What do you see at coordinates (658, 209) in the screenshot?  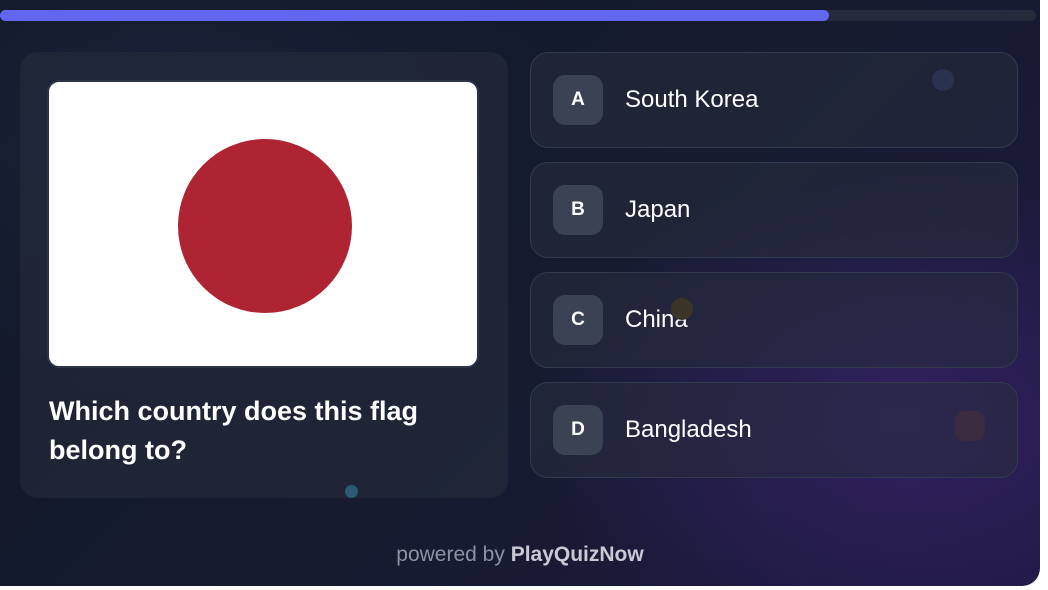 I see `answer-label: Japan` at bounding box center [658, 209].